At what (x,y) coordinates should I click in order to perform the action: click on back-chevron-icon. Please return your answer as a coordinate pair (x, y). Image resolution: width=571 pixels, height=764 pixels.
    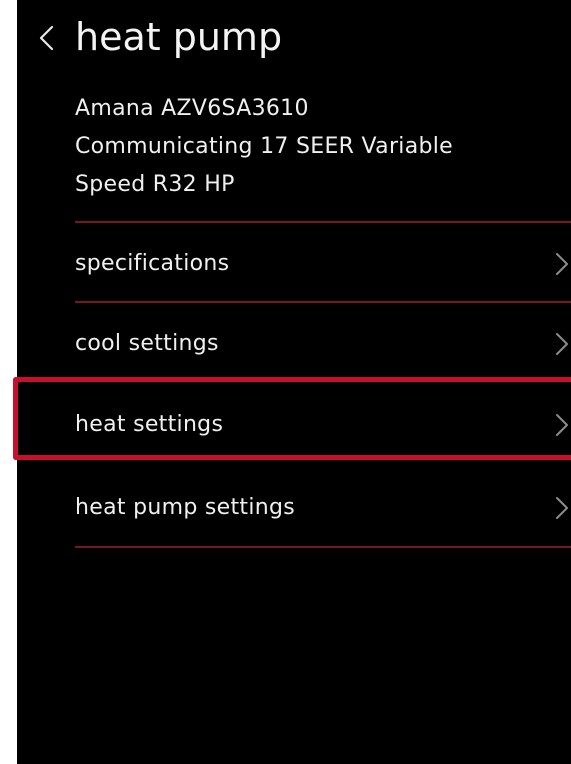
    Looking at the image, I should click on (47, 38).